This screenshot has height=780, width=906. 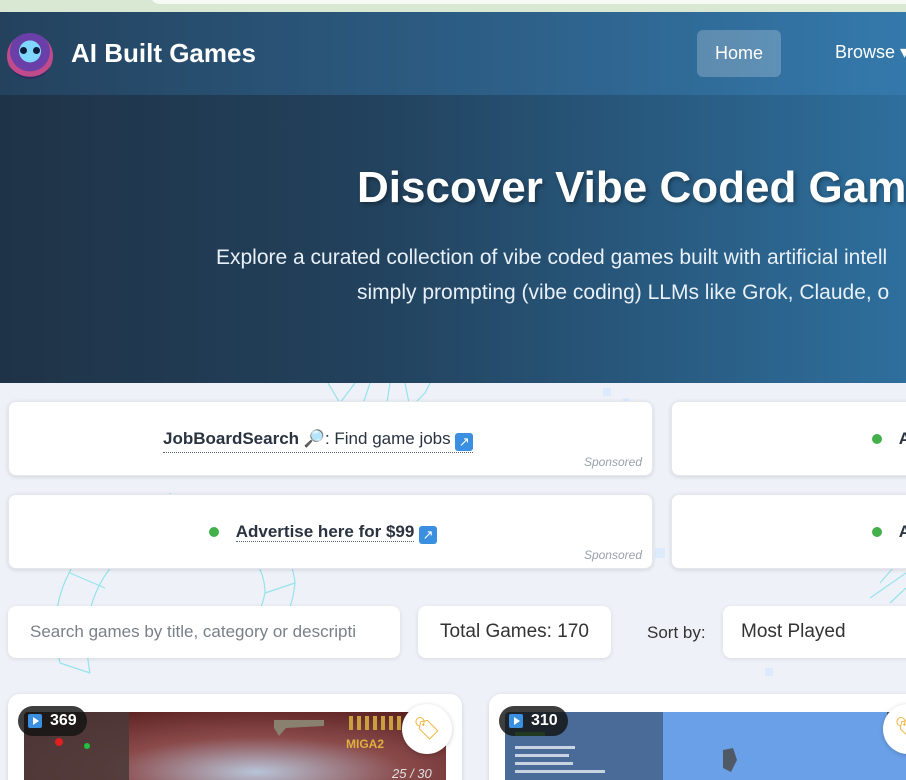 What do you see at coordinates (697, 737) in the screenshot?
I see `game-card: 310 🏷` at bounding box center [697, 737].